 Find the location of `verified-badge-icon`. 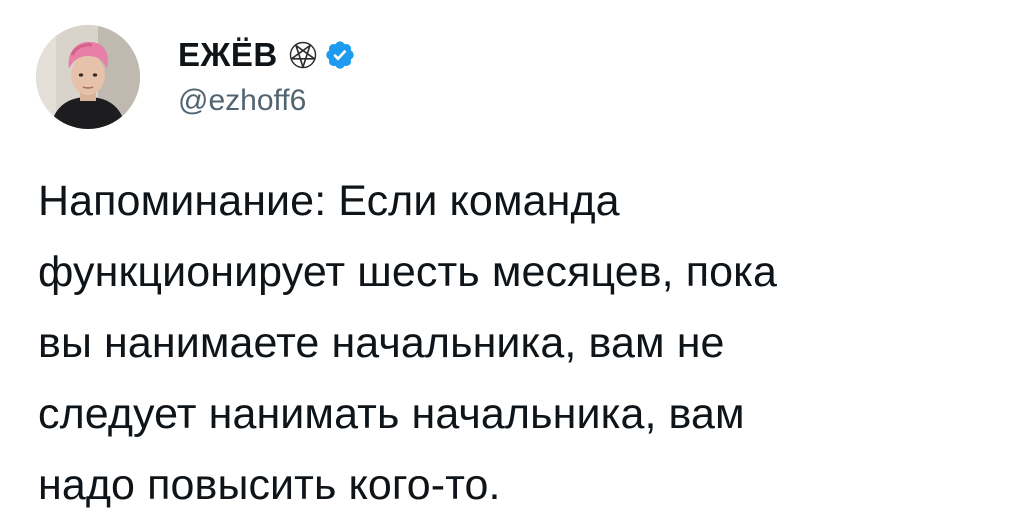

verified-badge-icon is located at coordinates (340, 55).